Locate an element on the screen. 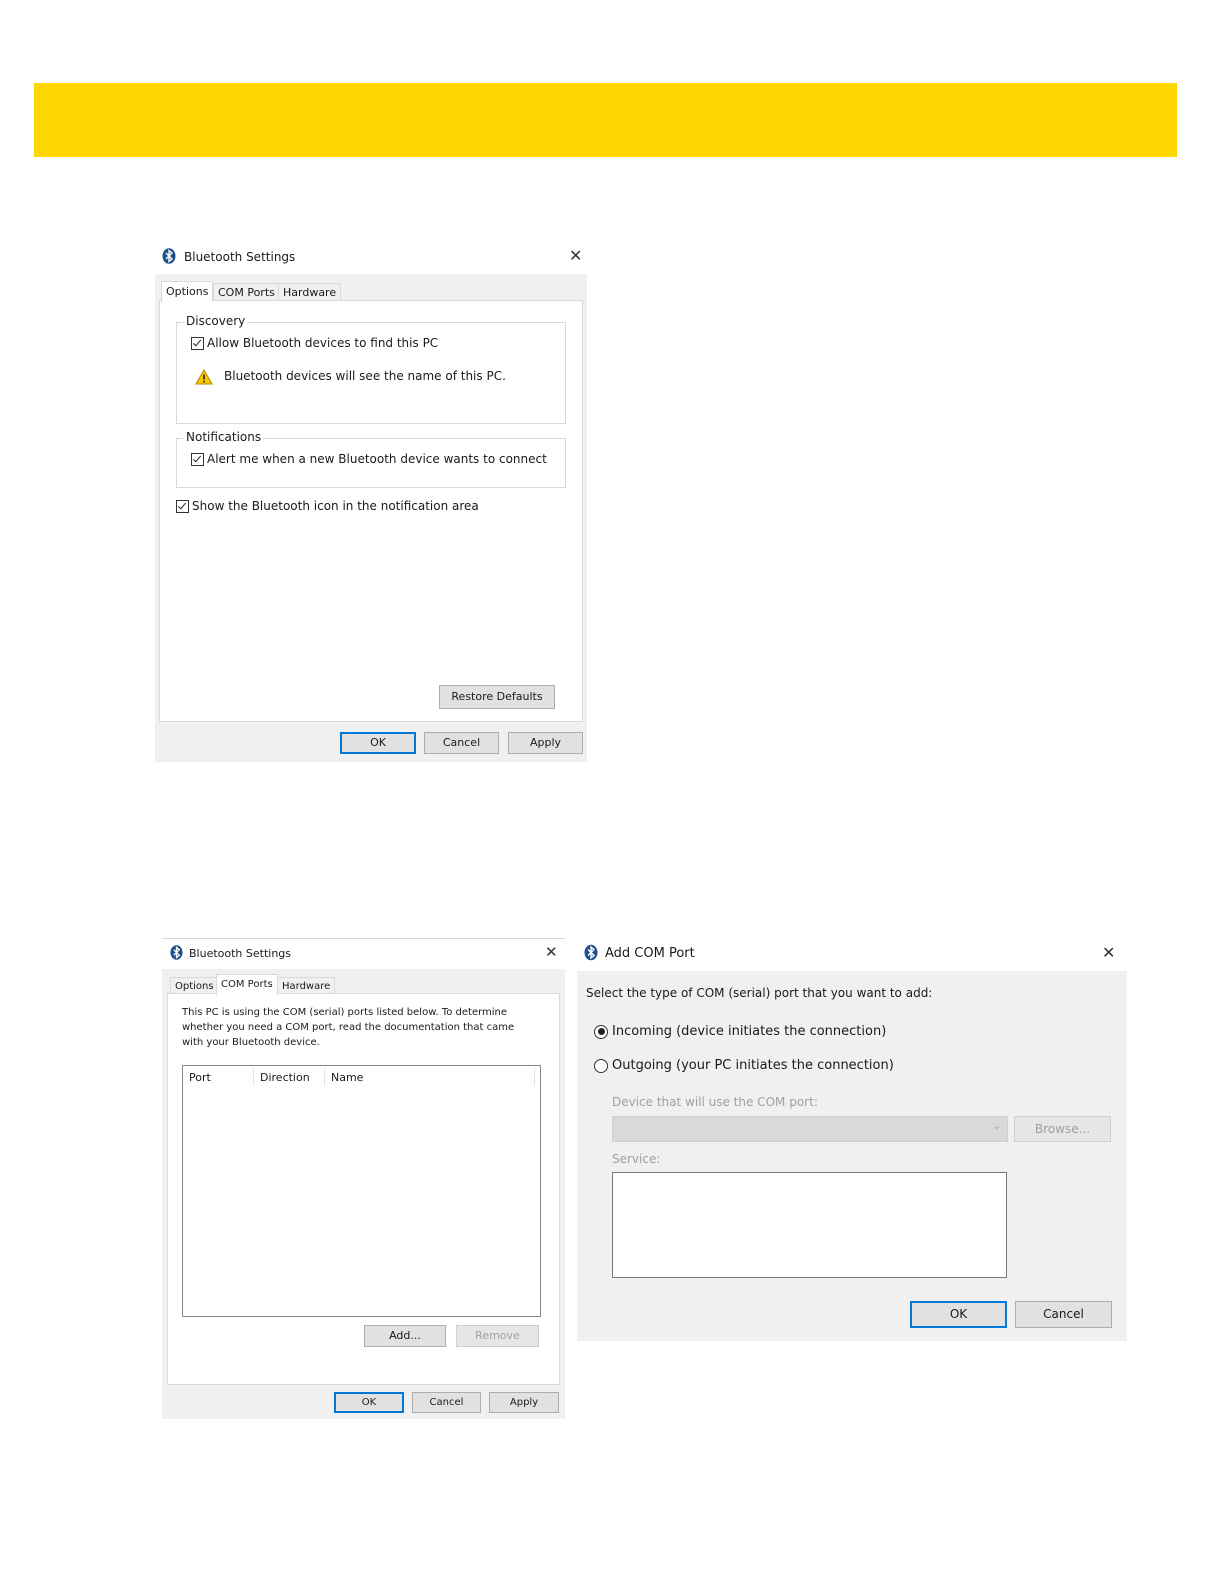 The image size is (1224, 1584). allow-discovery-checkbox: Allow Bluetooth devices to find this PC is located at coordinates (314, 343).